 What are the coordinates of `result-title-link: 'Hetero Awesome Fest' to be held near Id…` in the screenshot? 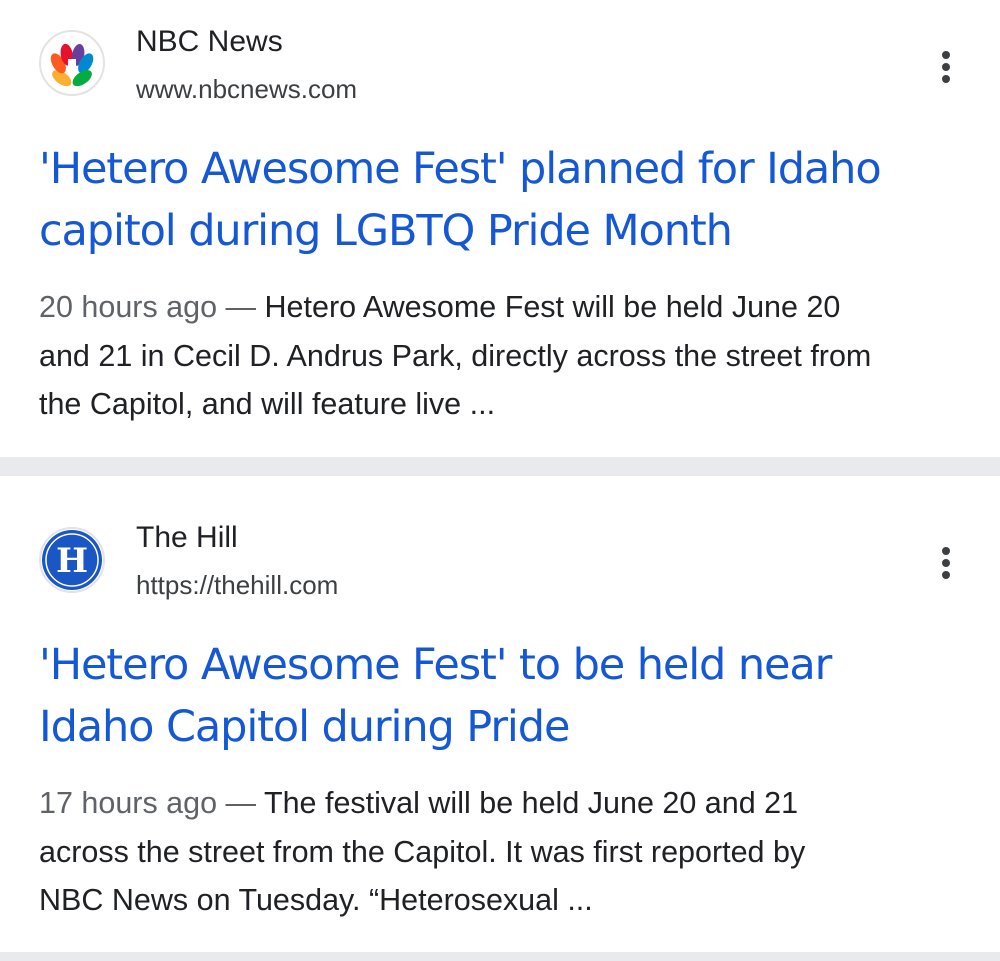 It's located at (504, 696).